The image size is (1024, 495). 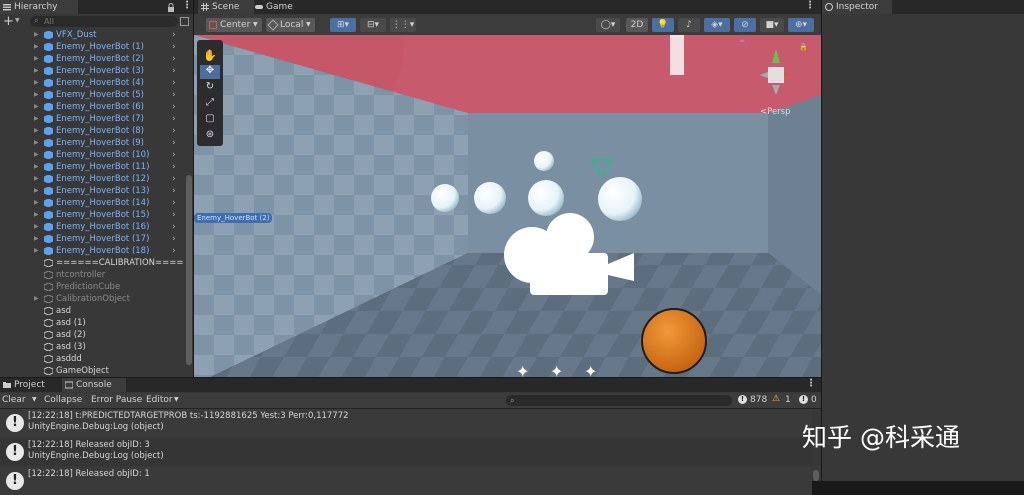 What do you see at coordinates (8, 21) in the screenshot?
I see `add-button: +` at bounding box center [8, 21].